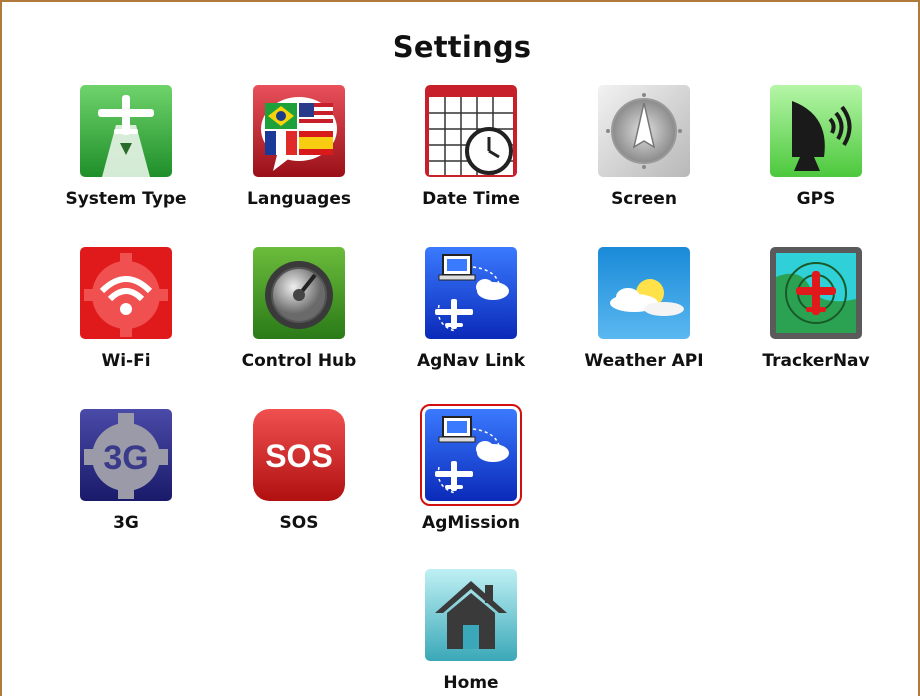 The width and height of the screenshot is (920, 696). Describe the element at coordinates (126, 523) in the screenshot. I see `tile-label: 3G` at that location.